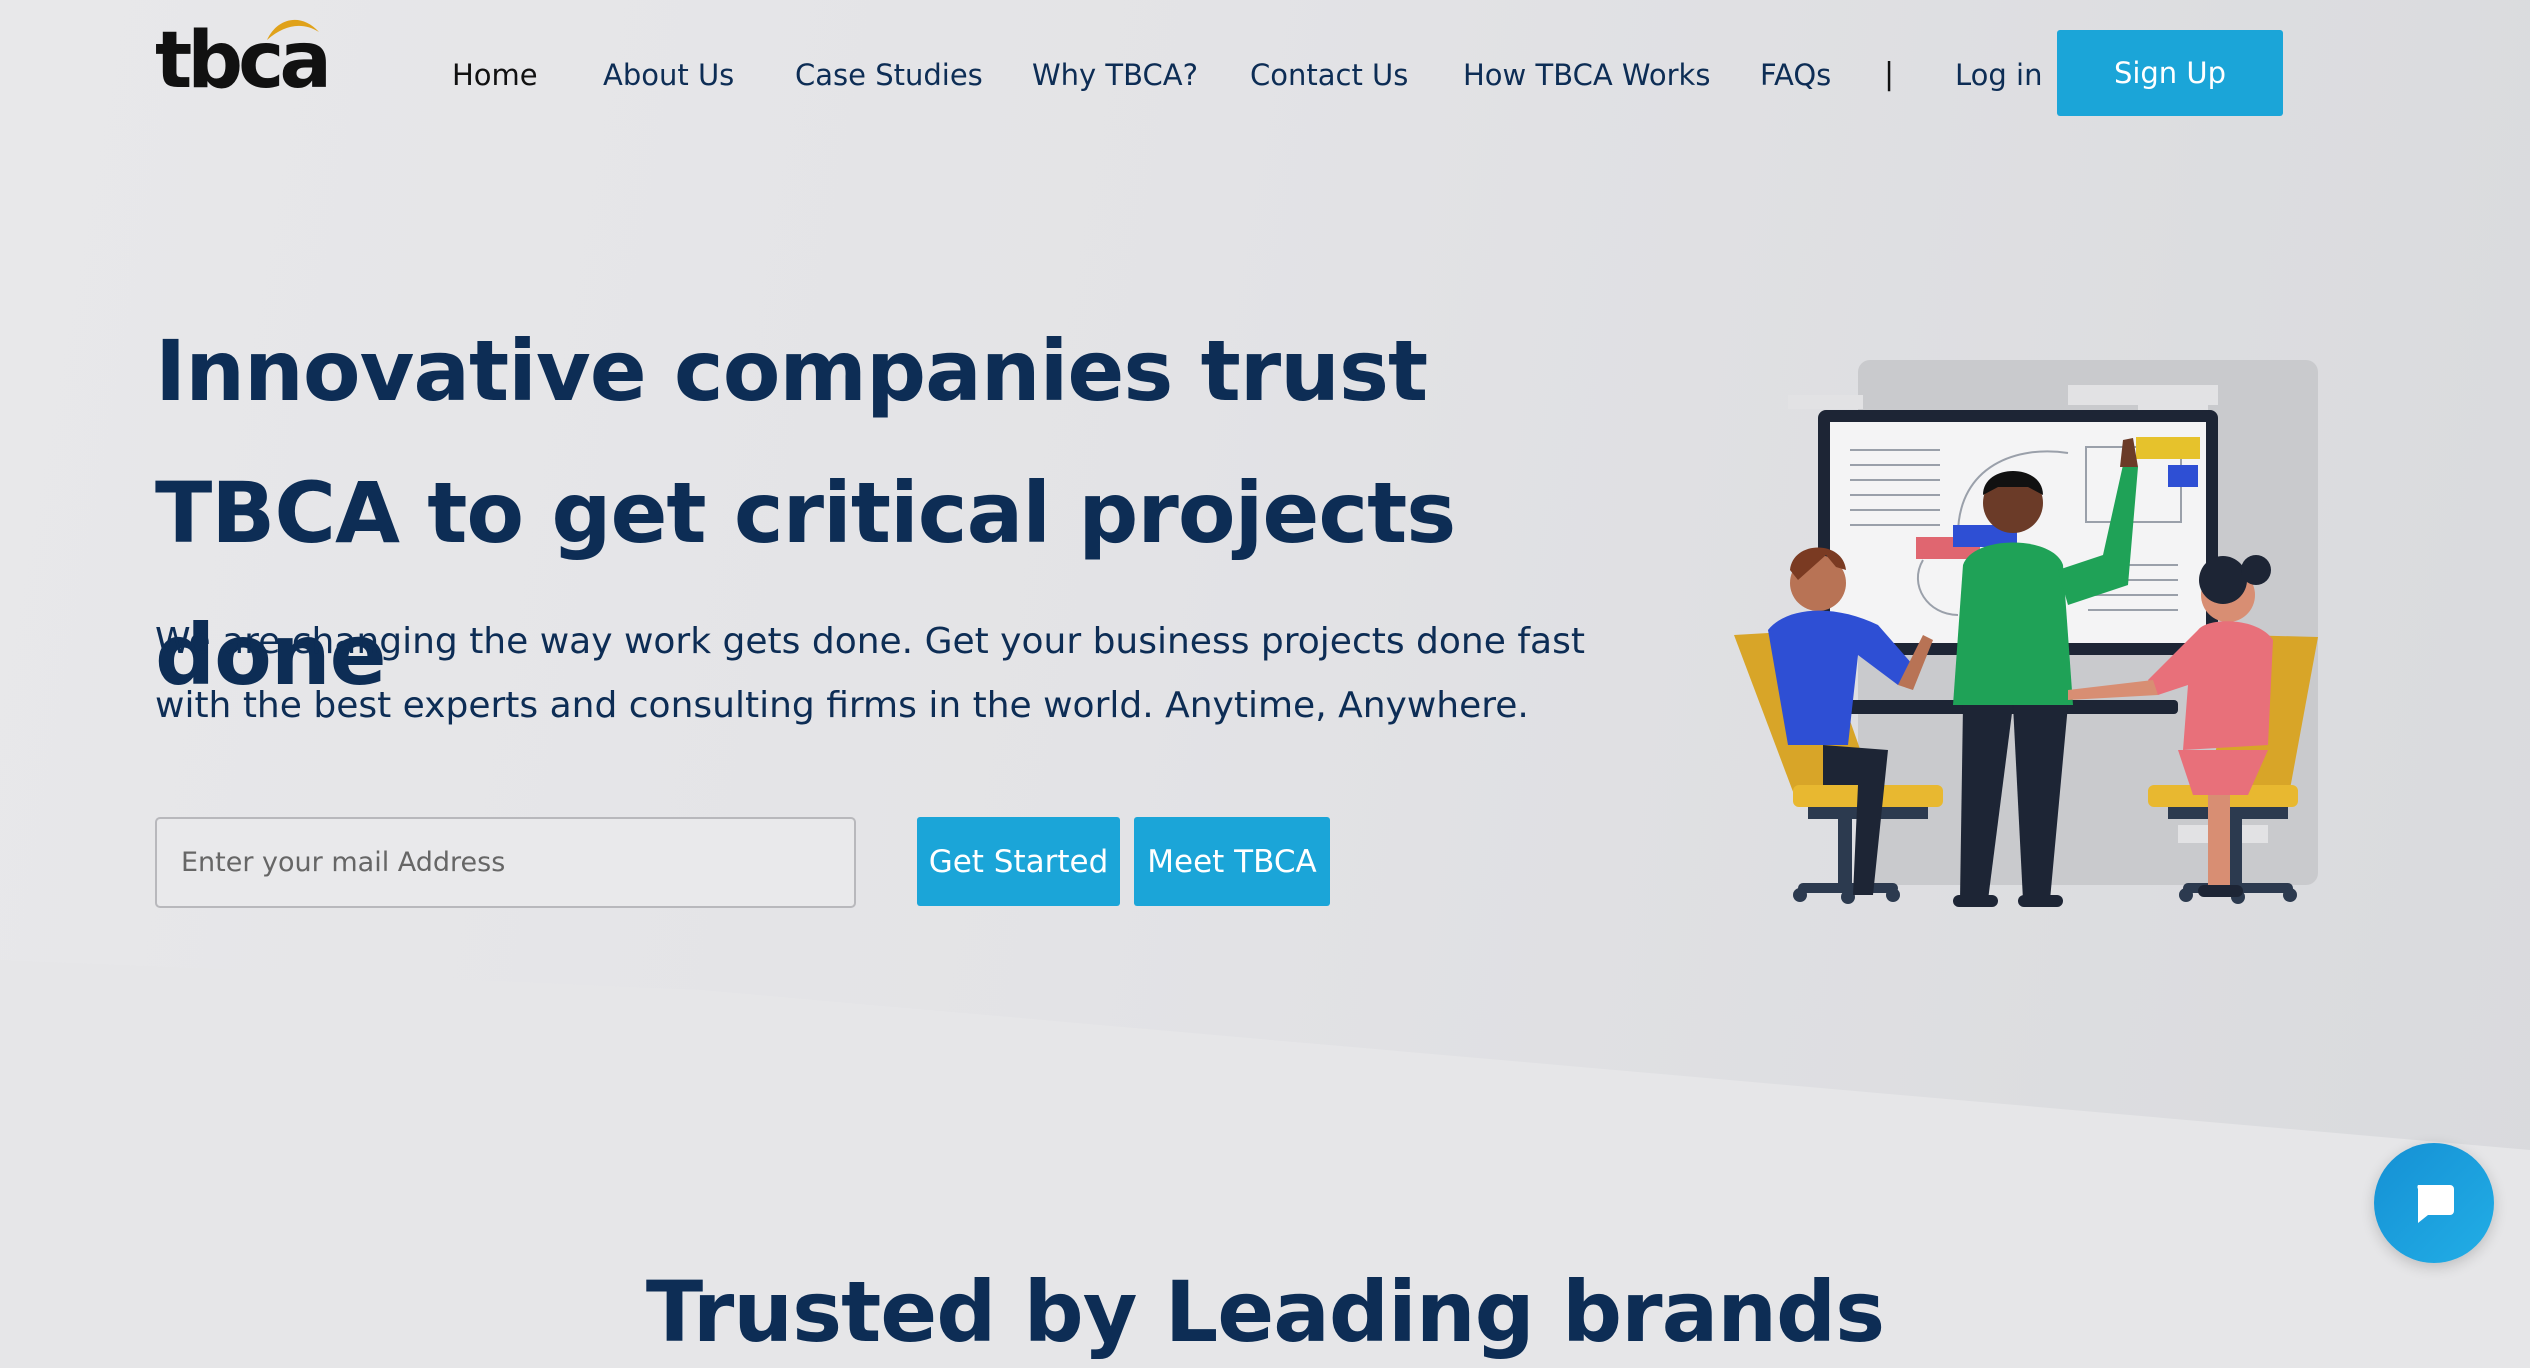 The image size is (2530, 1368). I want to click on team-meeting-illustration, so click(2026, 633).